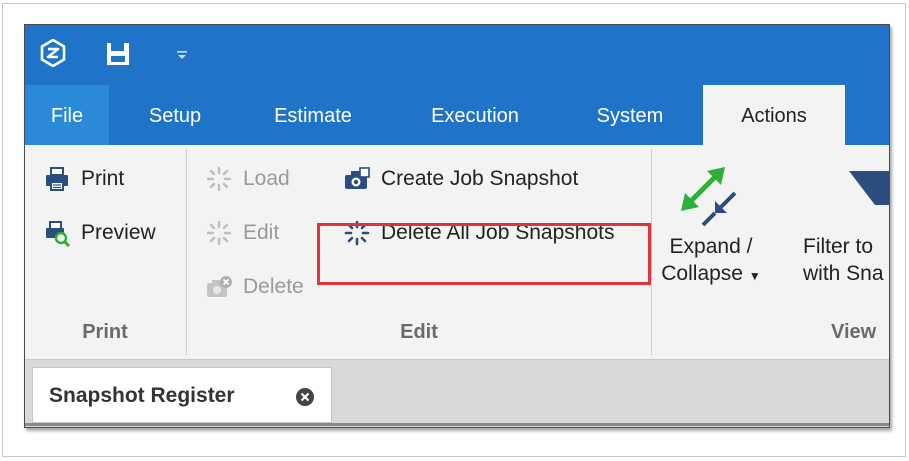  I want to click on expand-collapse-icon, so click(709, 197).